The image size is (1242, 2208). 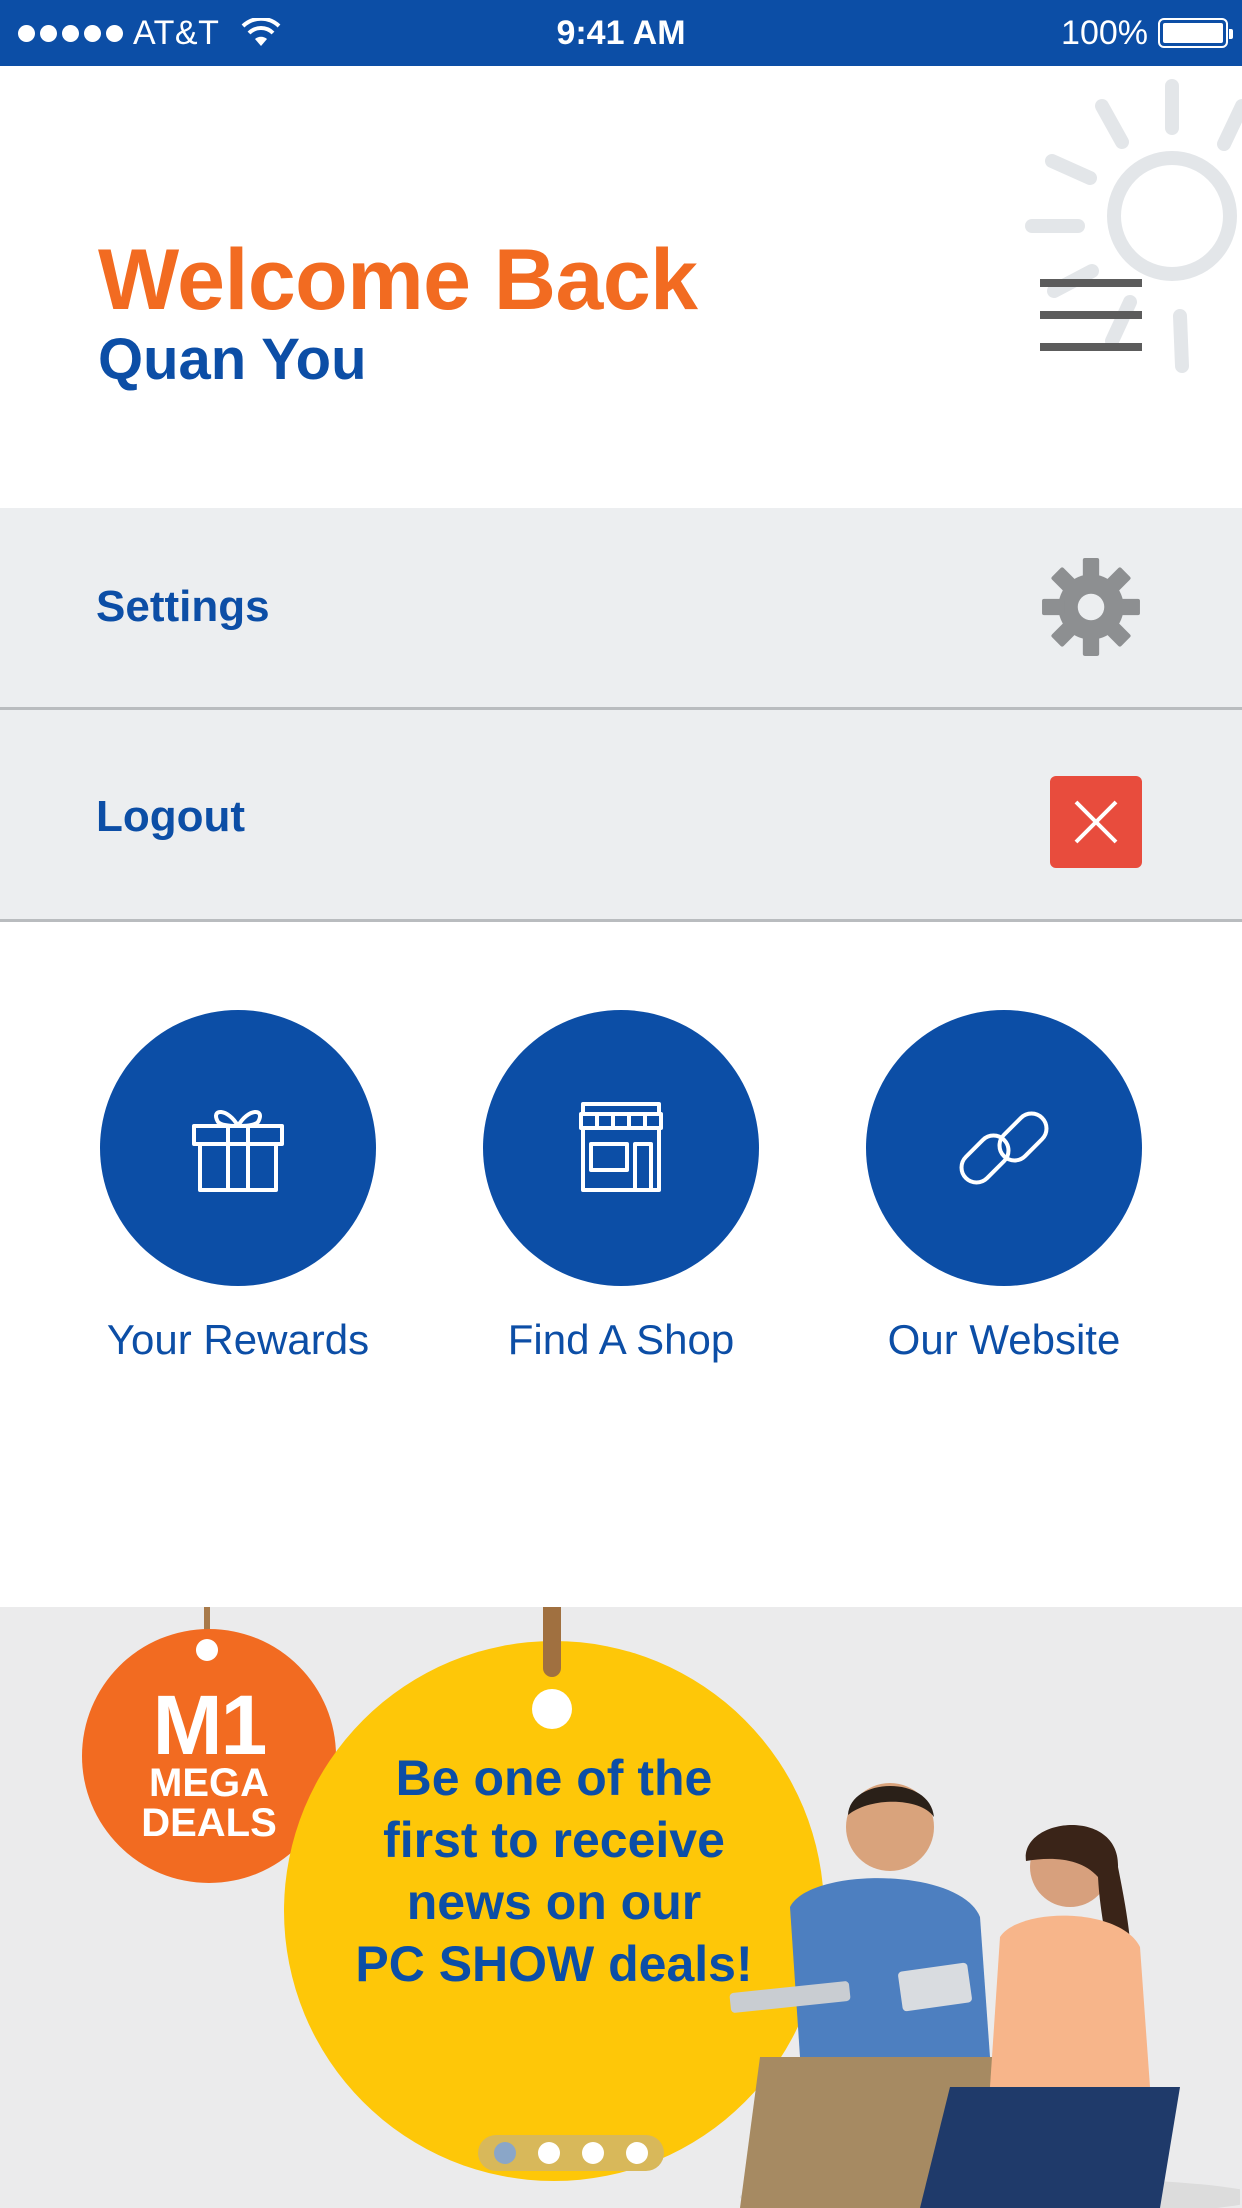 What do you see at coordinates (621, 816) in the screenshot?
I see `logout-row: Logout` at bounding box center [621, 816].